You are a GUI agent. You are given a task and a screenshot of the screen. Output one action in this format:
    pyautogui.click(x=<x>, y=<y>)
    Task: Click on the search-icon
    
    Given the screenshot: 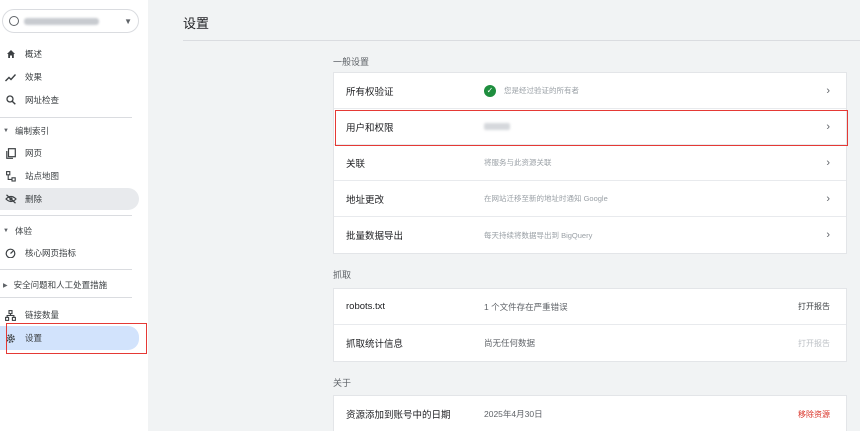 What is the action you would take?
    pyautogui.click(x=10, y=100)
    